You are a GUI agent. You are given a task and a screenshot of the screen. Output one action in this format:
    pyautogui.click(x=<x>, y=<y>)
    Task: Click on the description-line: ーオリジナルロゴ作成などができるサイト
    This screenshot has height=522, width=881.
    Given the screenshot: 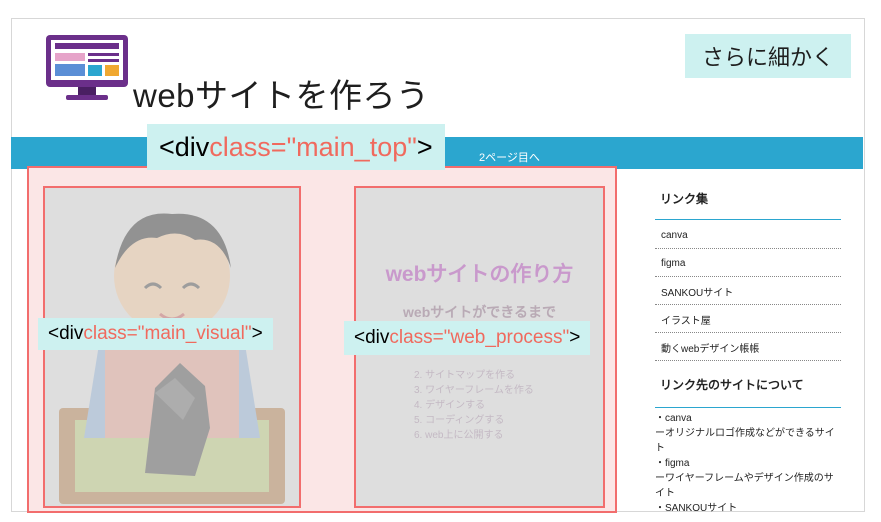 What is the action you would take?
    pyautogui.click(x=745, y=441)
    